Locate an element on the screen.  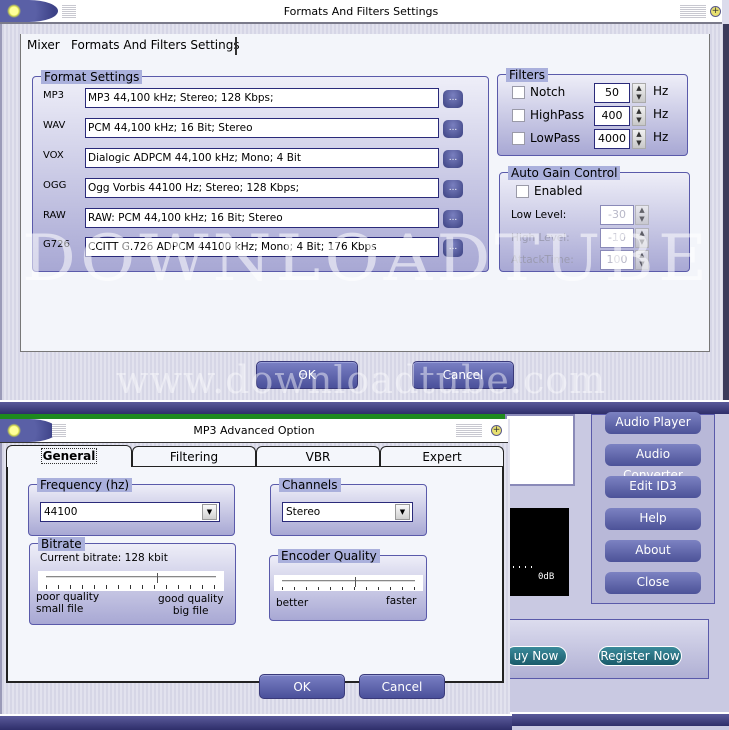
poor-quality-text: poor quality is located at coordinates (68, 597).